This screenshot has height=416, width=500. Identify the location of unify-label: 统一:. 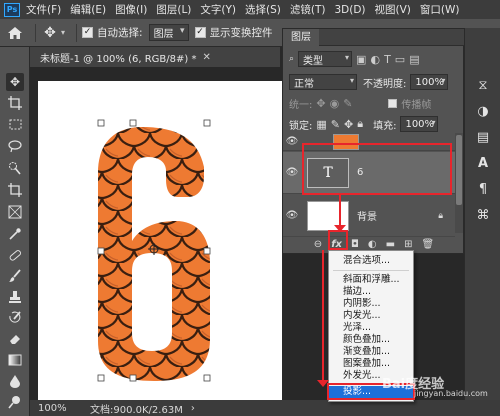
(301, 105).